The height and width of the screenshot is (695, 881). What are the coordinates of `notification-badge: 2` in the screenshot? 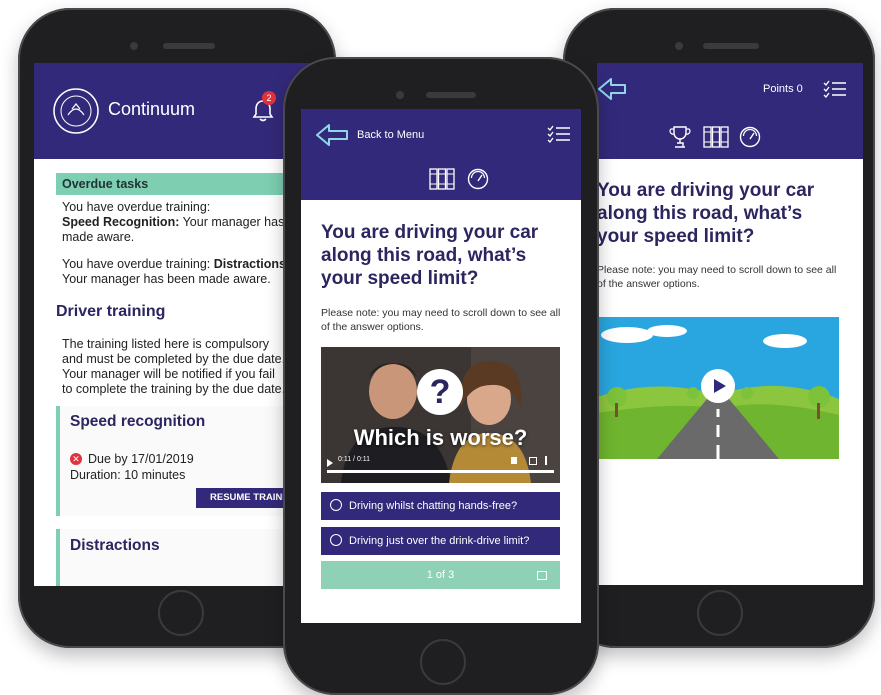 It's located at (269, 98).